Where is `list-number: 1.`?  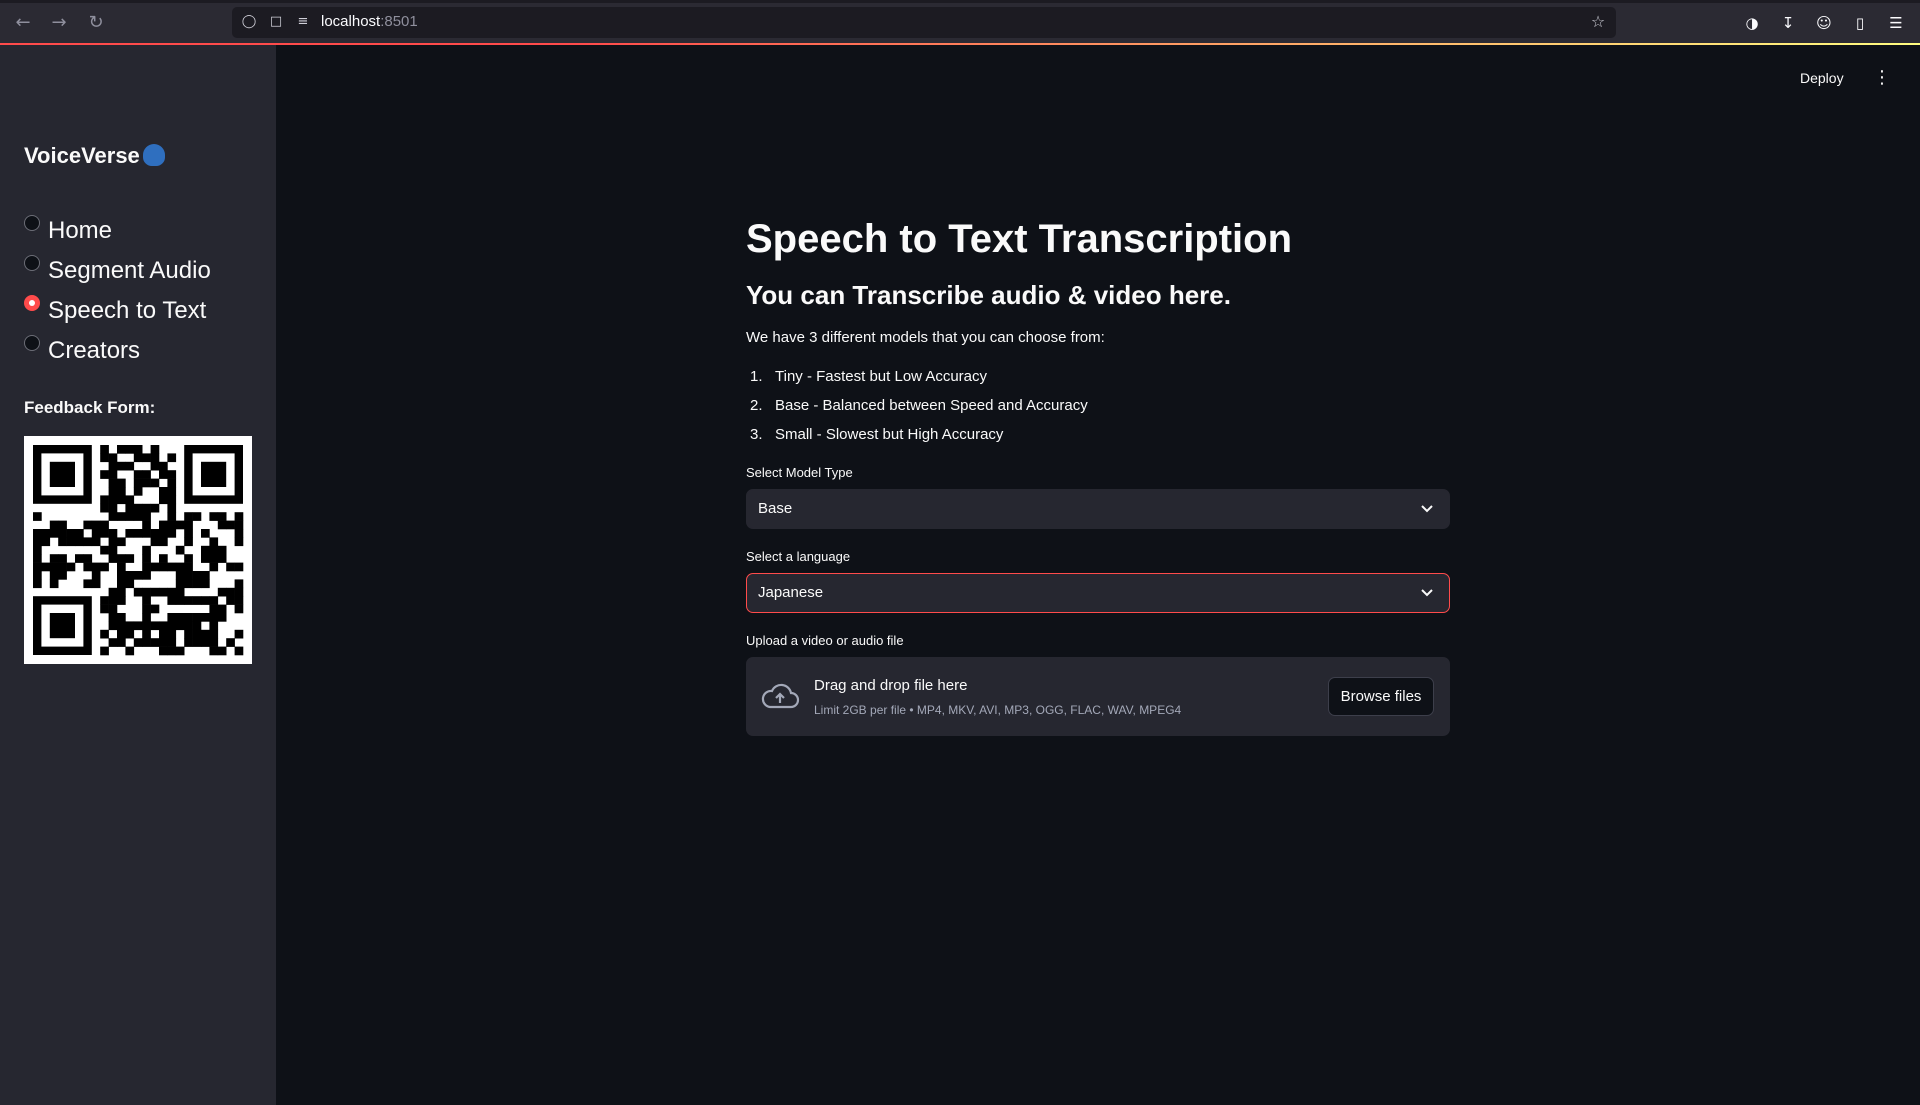
list-number: 1. is located at coordinates (756, 376).